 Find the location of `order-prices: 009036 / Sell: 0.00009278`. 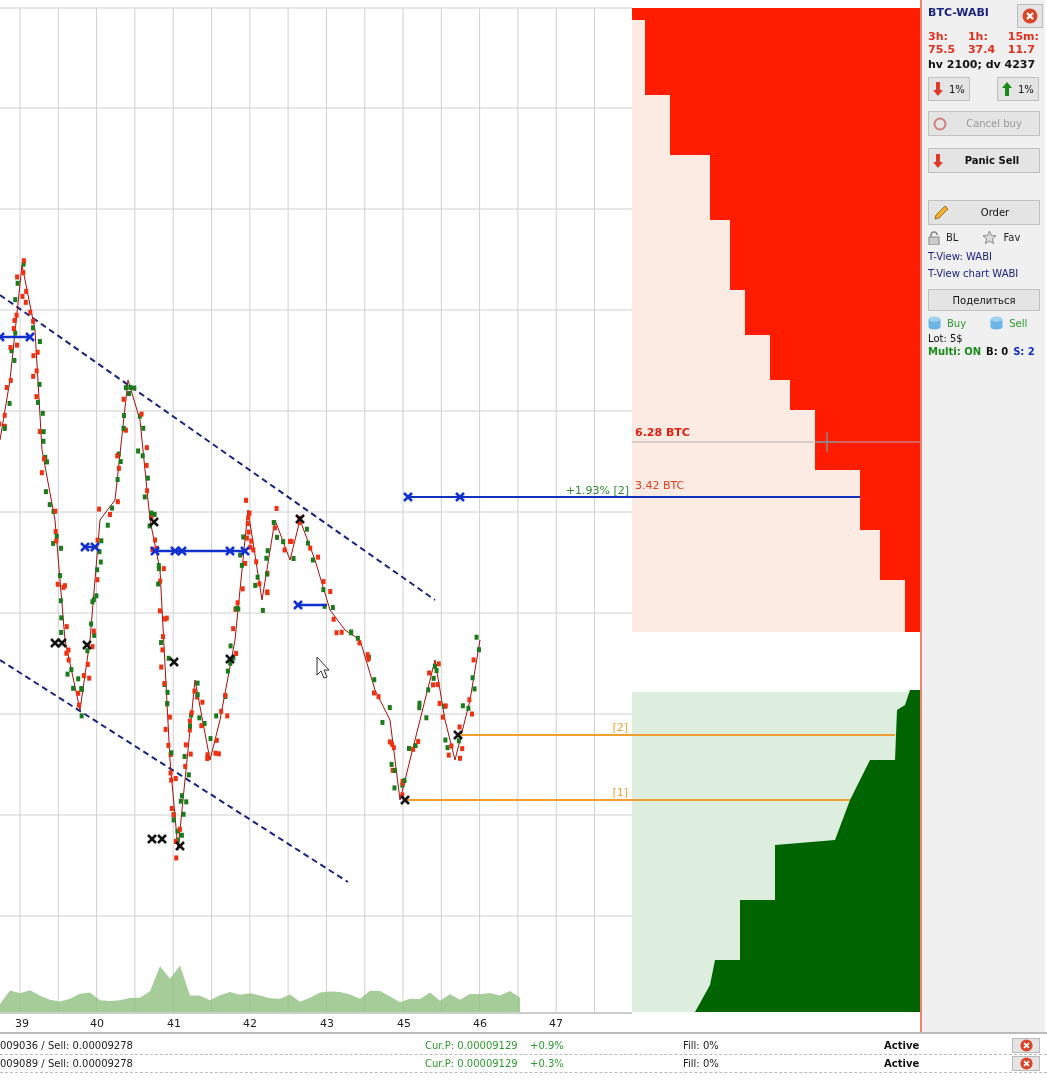

order-prices: 009036 / Sell: 0.00009278 is located at coordinates (66, 1045).